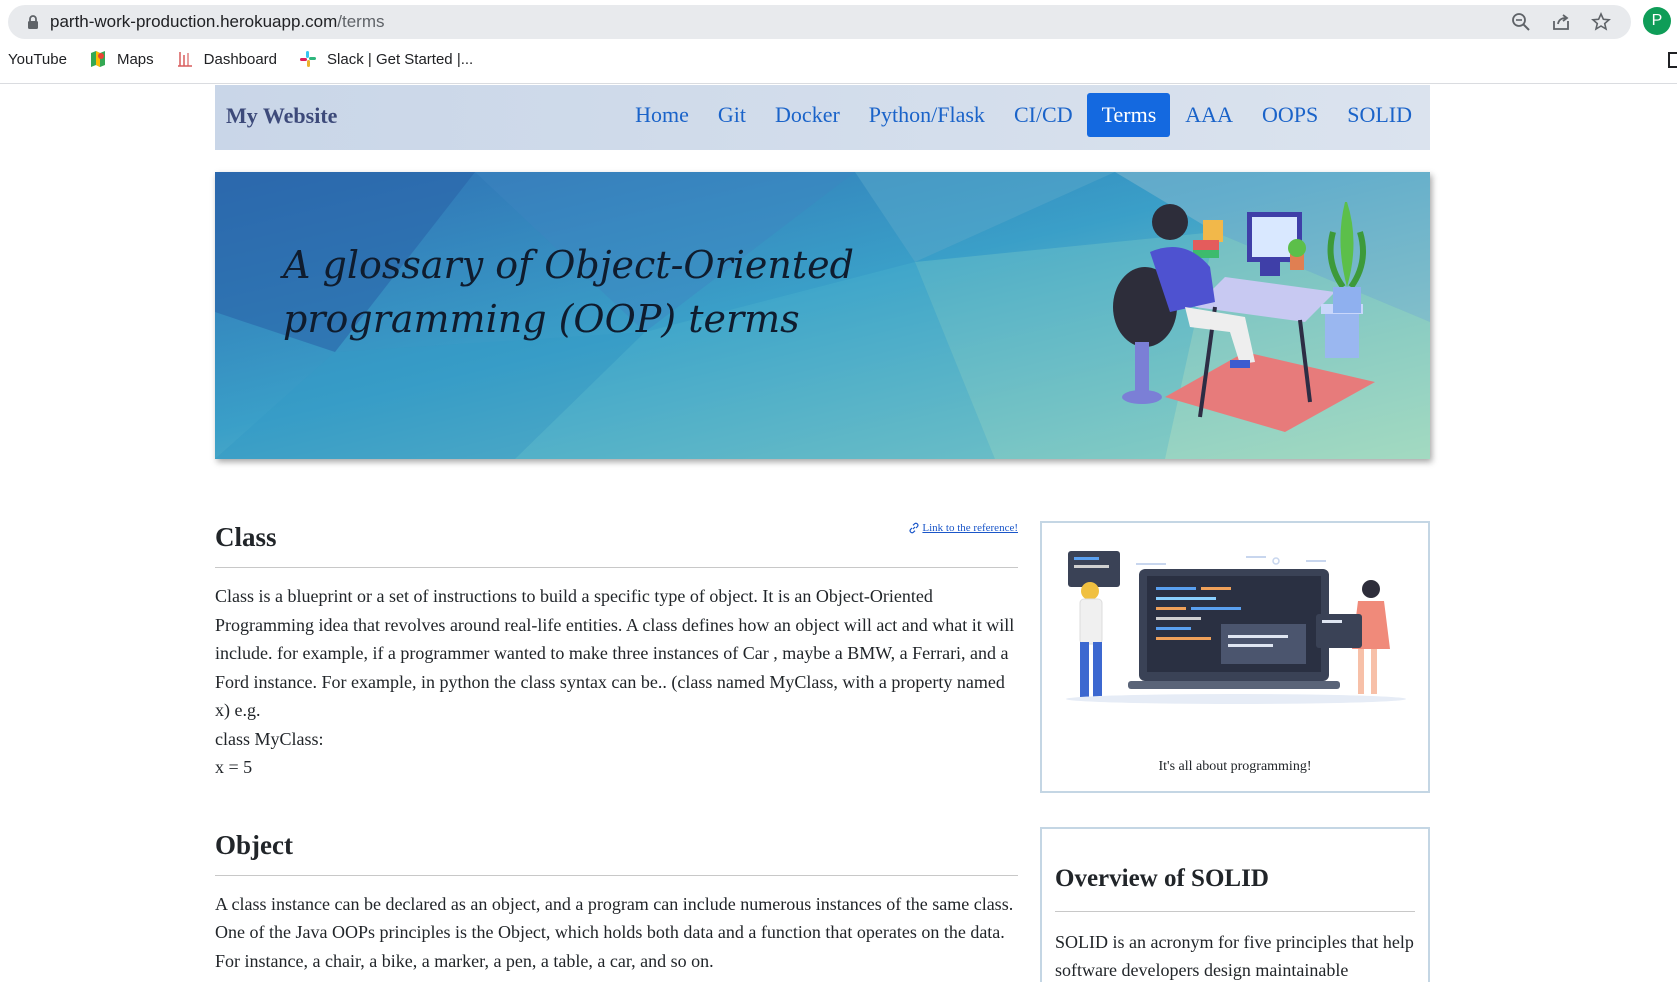  Describe the element at coordinates (97, 59) in the screenshot. I see `maps-icon` at that location.